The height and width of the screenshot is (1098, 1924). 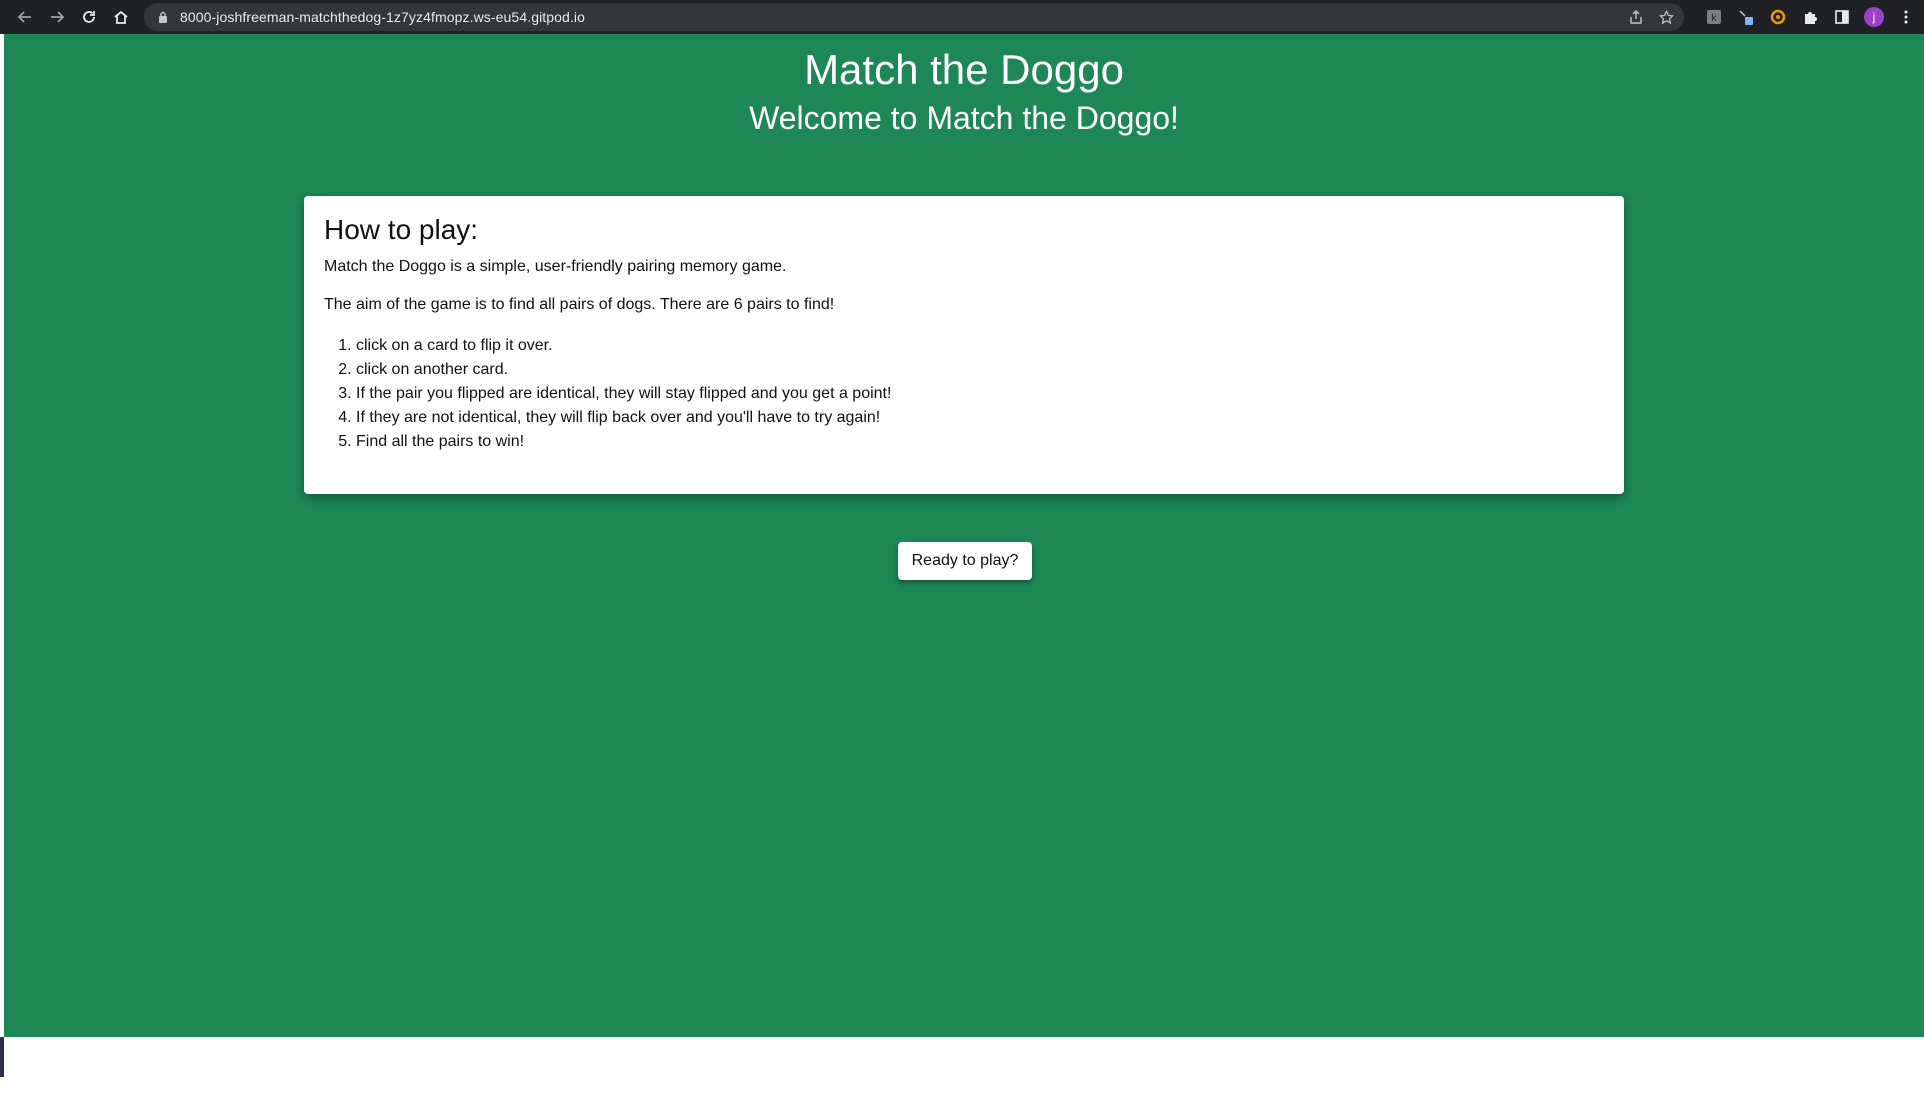 I want to click on instructions-heading: How to play:, so click(x=401, y=229).